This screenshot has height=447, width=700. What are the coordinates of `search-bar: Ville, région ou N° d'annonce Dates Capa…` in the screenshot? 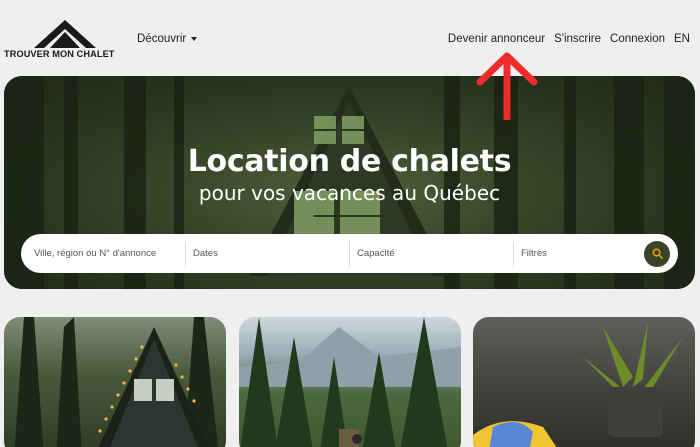 It's located at (349, 253).